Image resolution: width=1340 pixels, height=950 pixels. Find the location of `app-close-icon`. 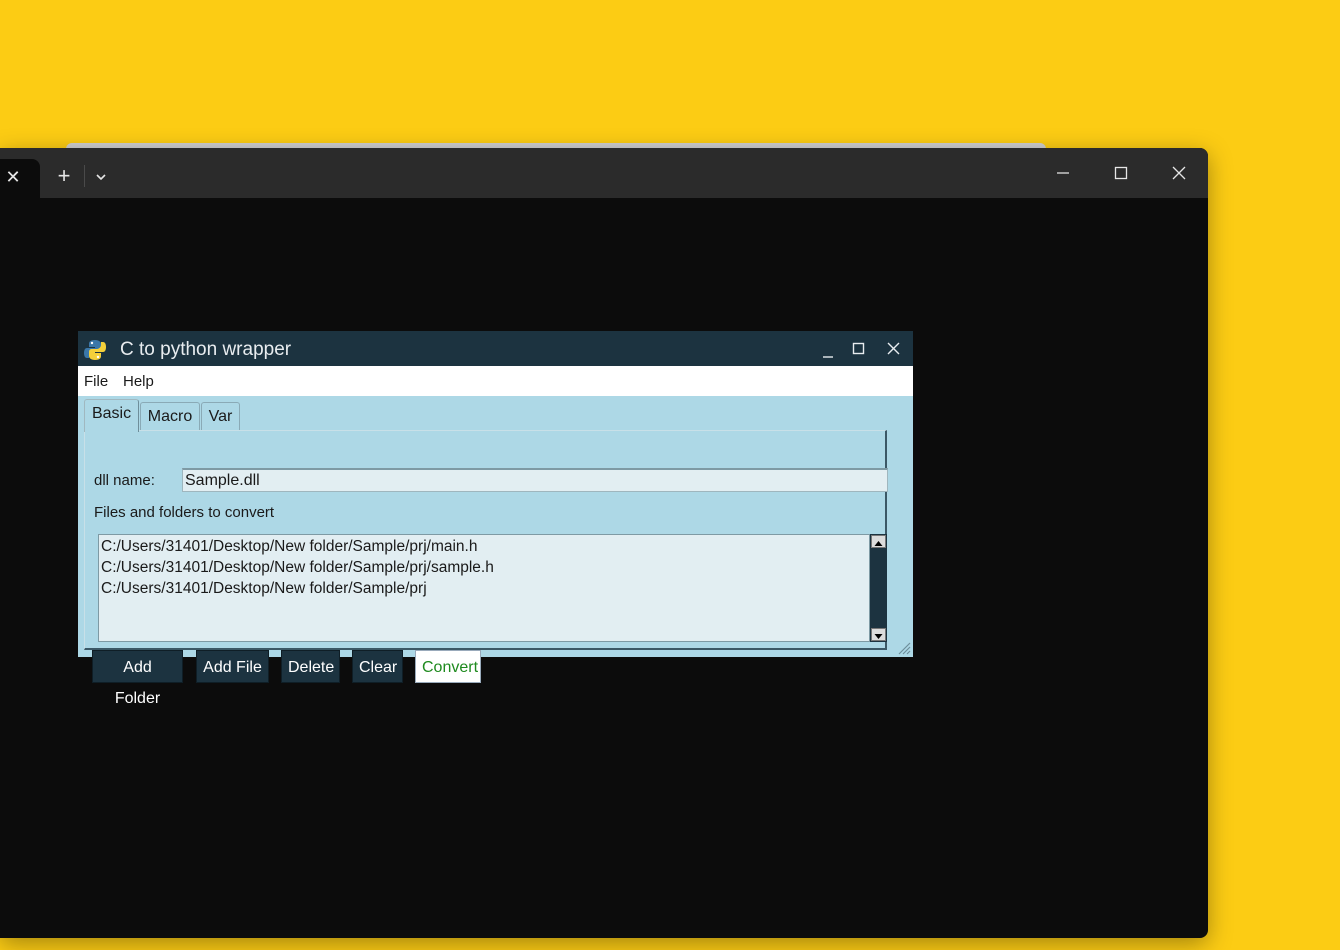

app-close-icon is located at coordinates (894, 349).